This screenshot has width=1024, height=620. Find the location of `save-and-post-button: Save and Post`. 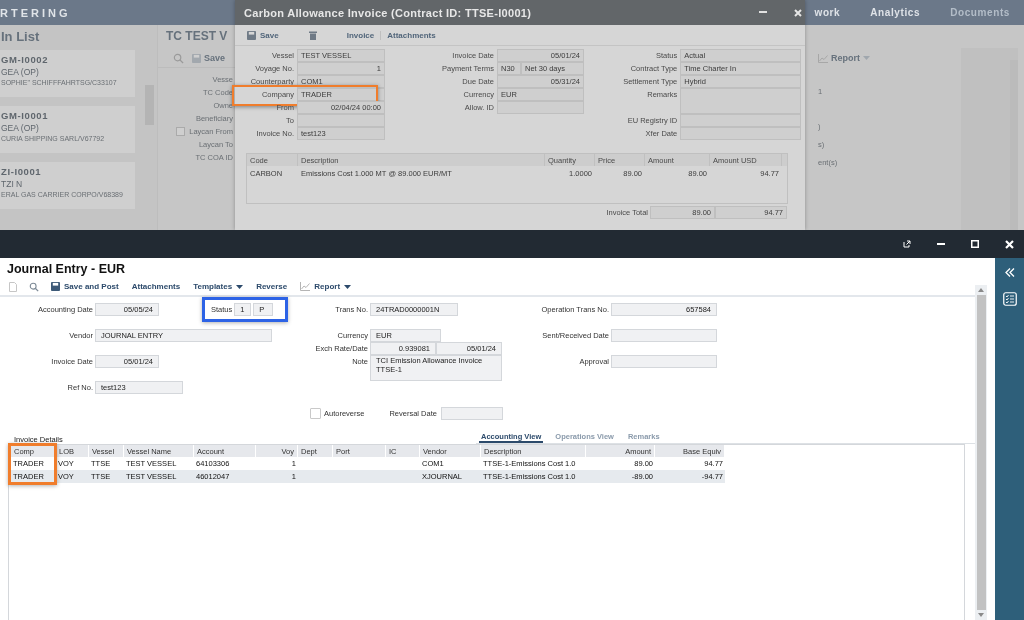

save-and-post-button: Save and Post is located at coordinates (85, 286).